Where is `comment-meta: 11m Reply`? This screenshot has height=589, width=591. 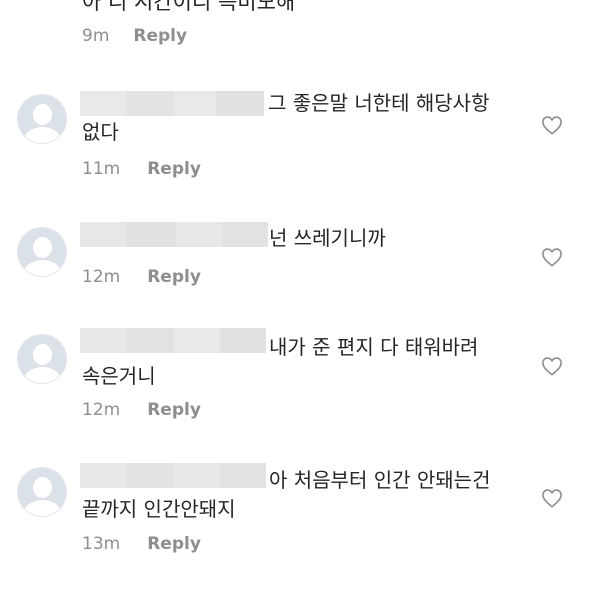 comment-meta: 11m Reply is located at coordinates (141, 169).